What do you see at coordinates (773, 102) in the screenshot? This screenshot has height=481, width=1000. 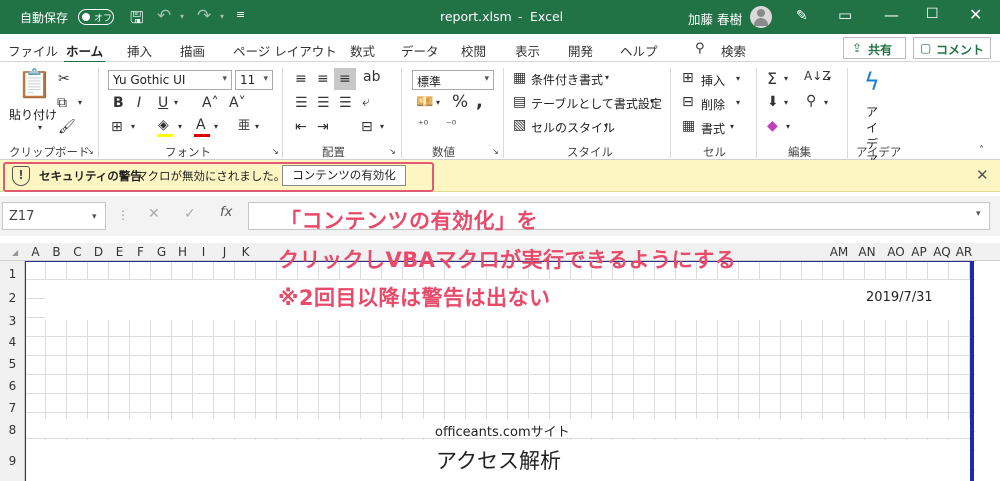 I see `fill-icon: ⬇` at bounding box center [773, 102].